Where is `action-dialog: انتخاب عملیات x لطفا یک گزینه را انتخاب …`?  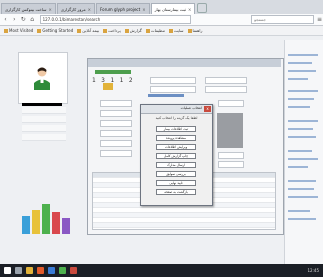 action-dialog: انتخاب عملیات x لطفا یک گزینه را انتخاب … is located at coordinates (176, 155).